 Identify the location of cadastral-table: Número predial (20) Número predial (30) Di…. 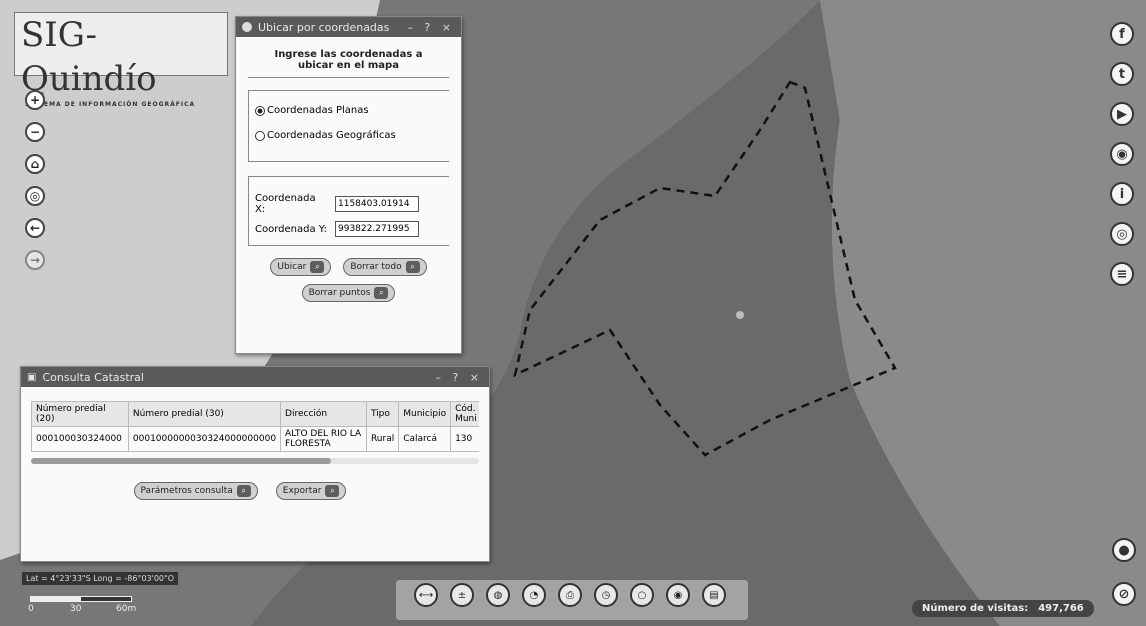
(255, 426).